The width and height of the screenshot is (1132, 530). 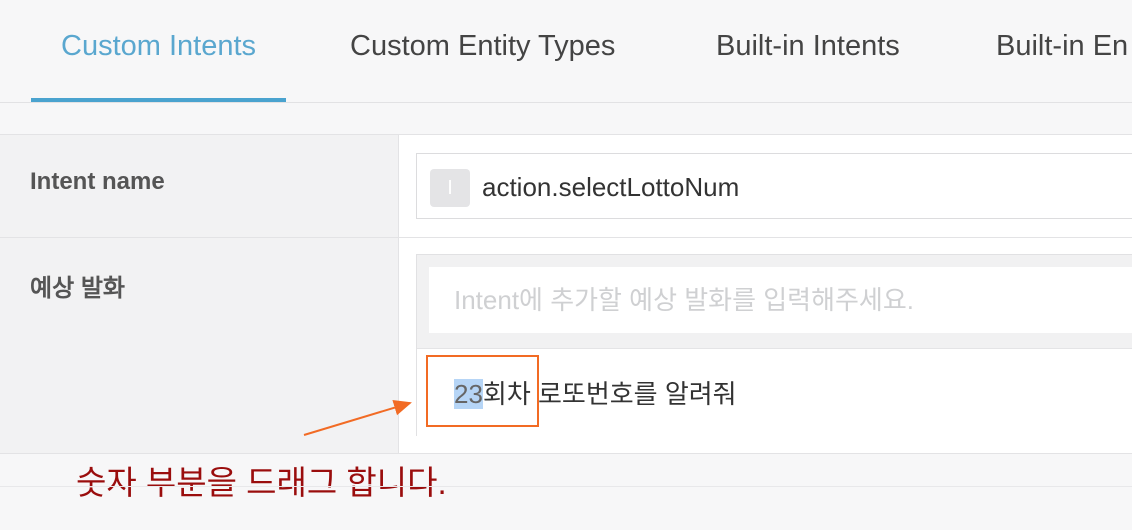 What do you see at coordinates (357, 417) in the screenshot?
I see `annotation-arrow-icon` at bounding box center [357, 417].